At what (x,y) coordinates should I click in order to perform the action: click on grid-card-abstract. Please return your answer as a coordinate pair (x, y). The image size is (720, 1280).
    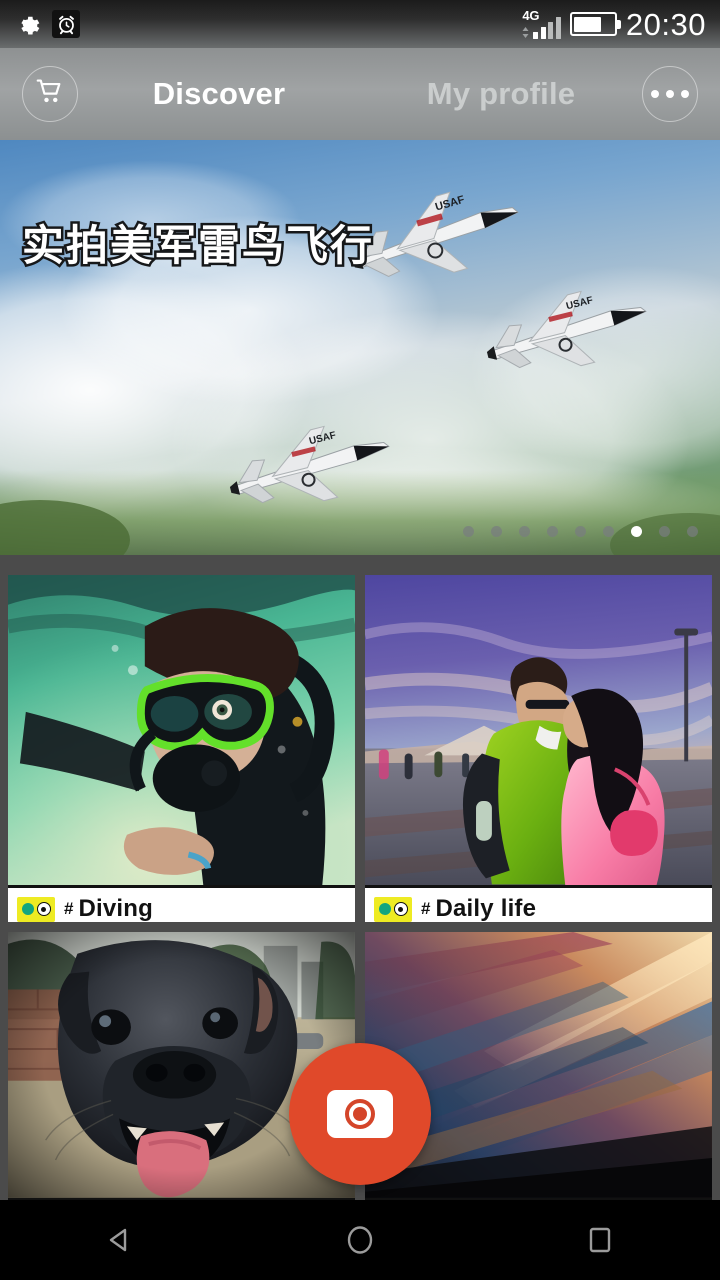
    Looking at the image, I should click on (538, 1066).